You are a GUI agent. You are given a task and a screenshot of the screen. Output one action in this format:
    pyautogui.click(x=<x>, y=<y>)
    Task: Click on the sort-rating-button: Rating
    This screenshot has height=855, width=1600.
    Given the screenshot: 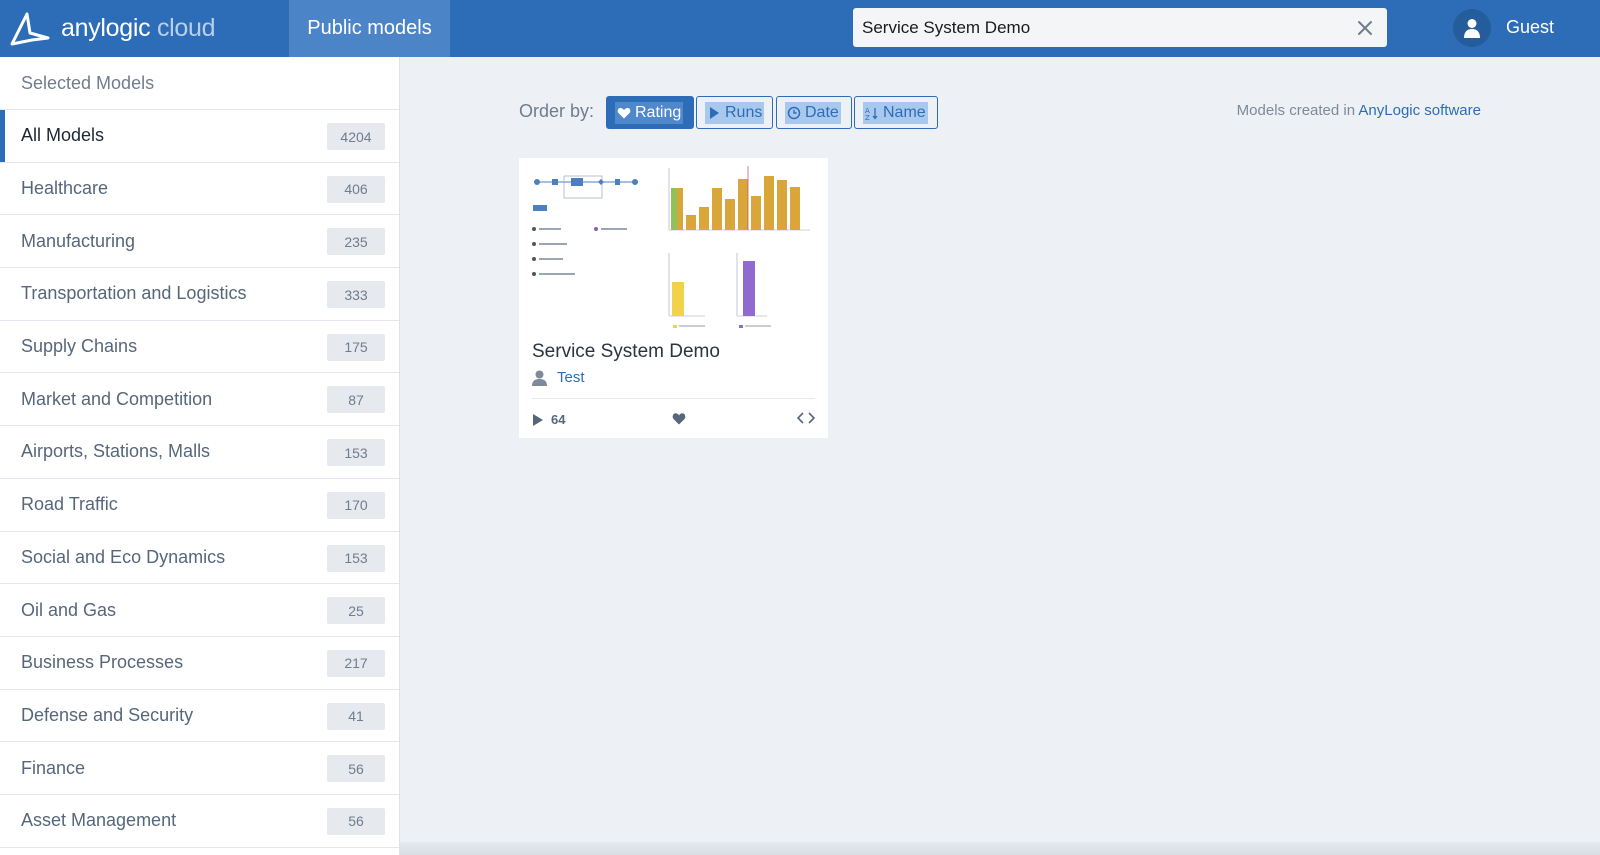 What is the action you would take?
    pyautogui.click(x=650, y=112)
    